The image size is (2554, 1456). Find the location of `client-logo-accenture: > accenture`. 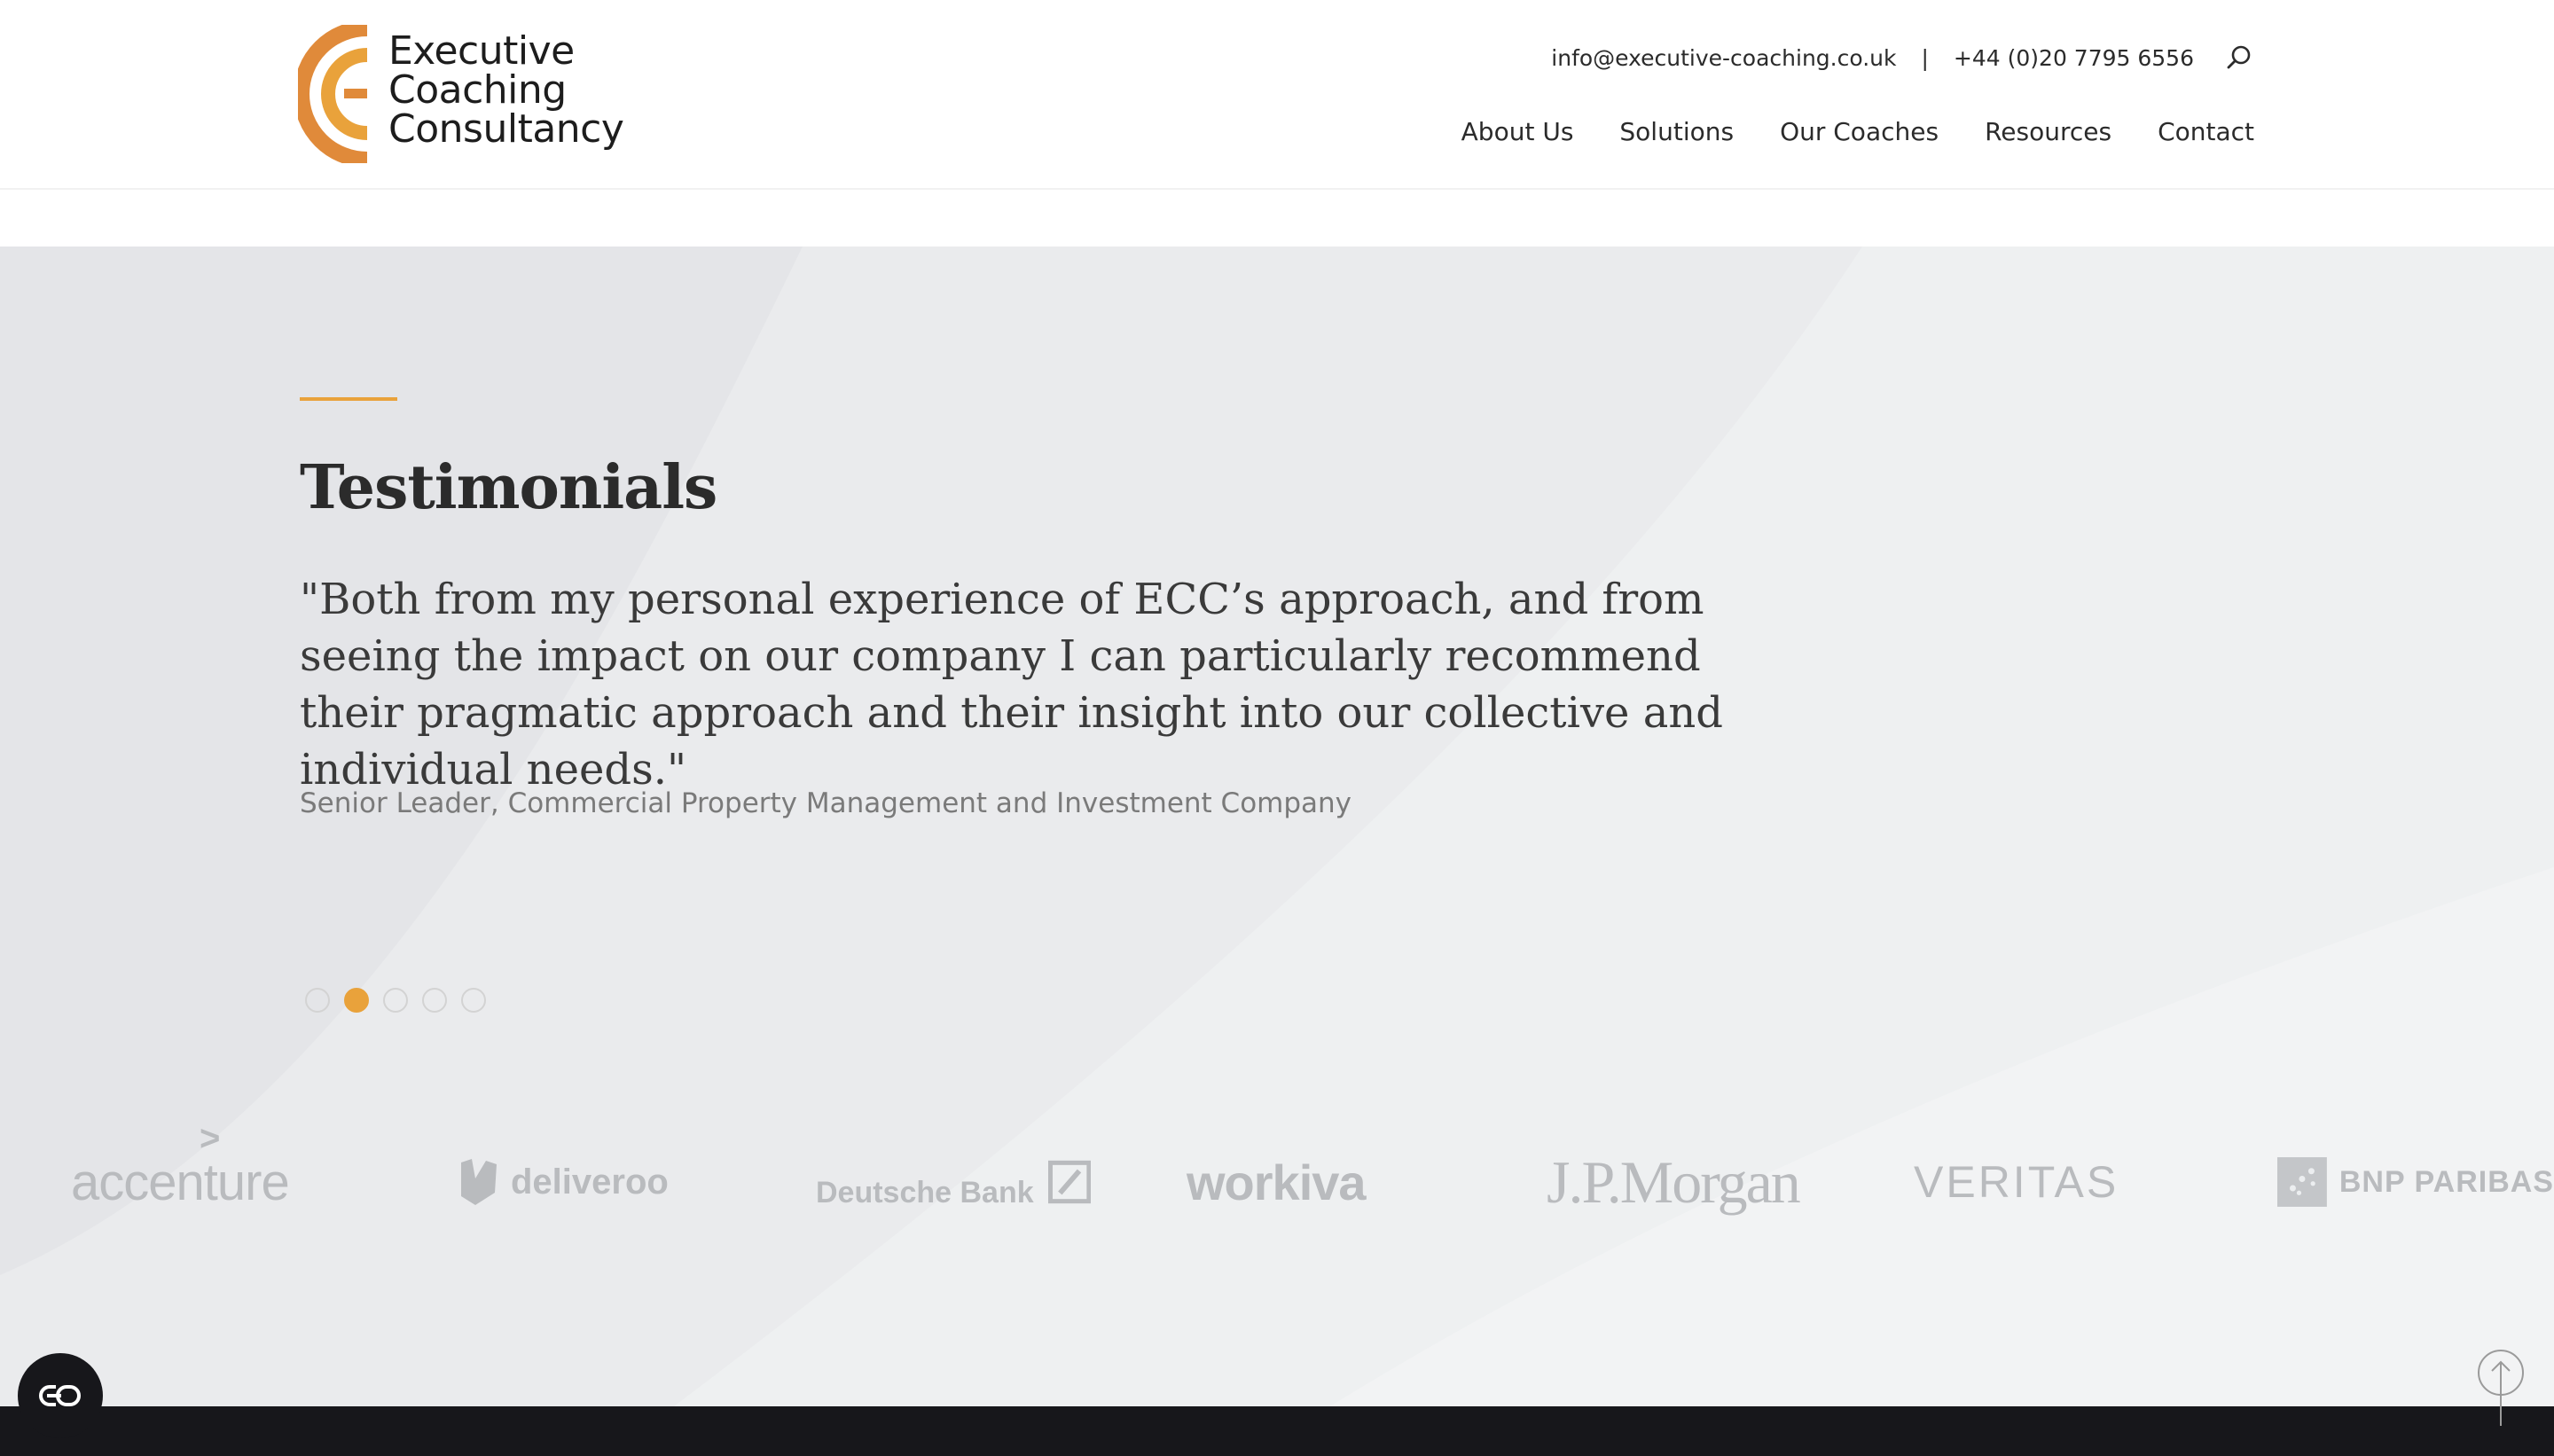

client-logo-accenture: > accenture is located at coordinates (180, 1164).